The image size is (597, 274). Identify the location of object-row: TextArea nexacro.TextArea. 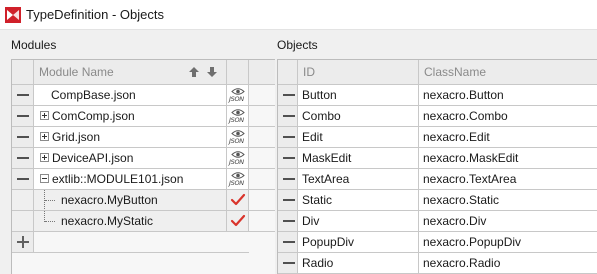
(437, 179).